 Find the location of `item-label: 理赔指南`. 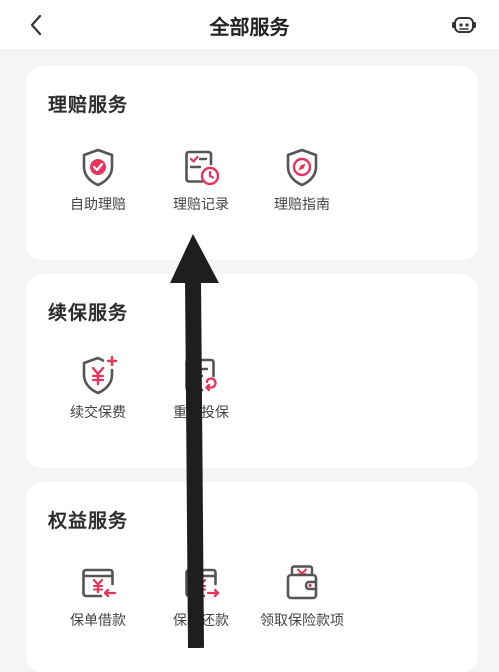

item-label: 理赔指南 is located at coordinates (302, 205).